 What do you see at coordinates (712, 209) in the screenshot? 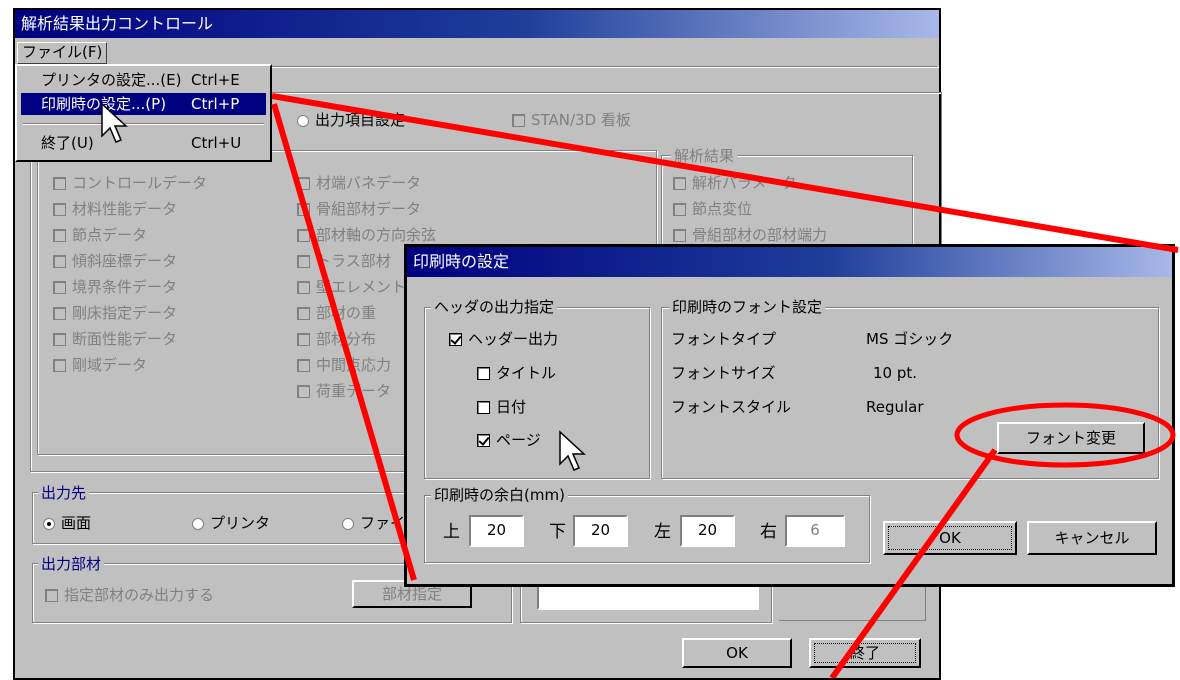
I see `analysis-result-item-checkbox: 節点変位` at bounding box center [712, 209].